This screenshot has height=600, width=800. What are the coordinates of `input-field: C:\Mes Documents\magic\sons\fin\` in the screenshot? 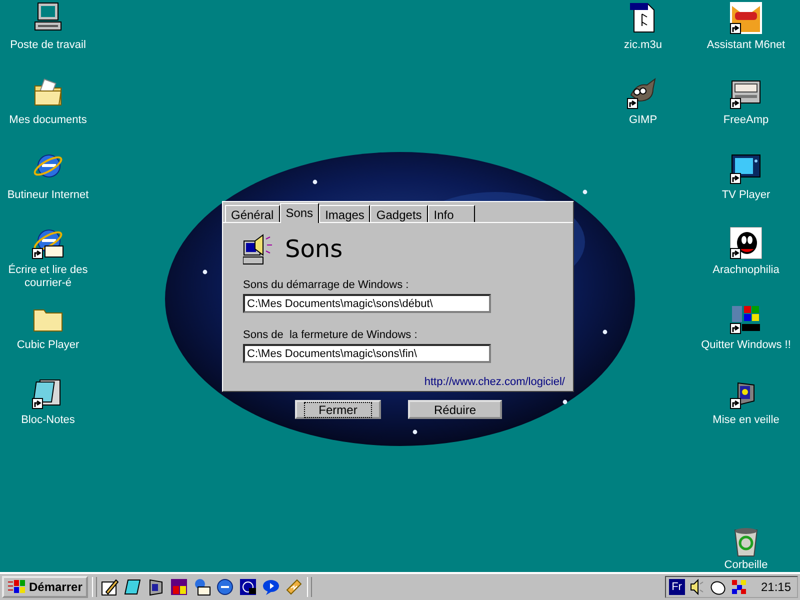 It's located at (367, 353).